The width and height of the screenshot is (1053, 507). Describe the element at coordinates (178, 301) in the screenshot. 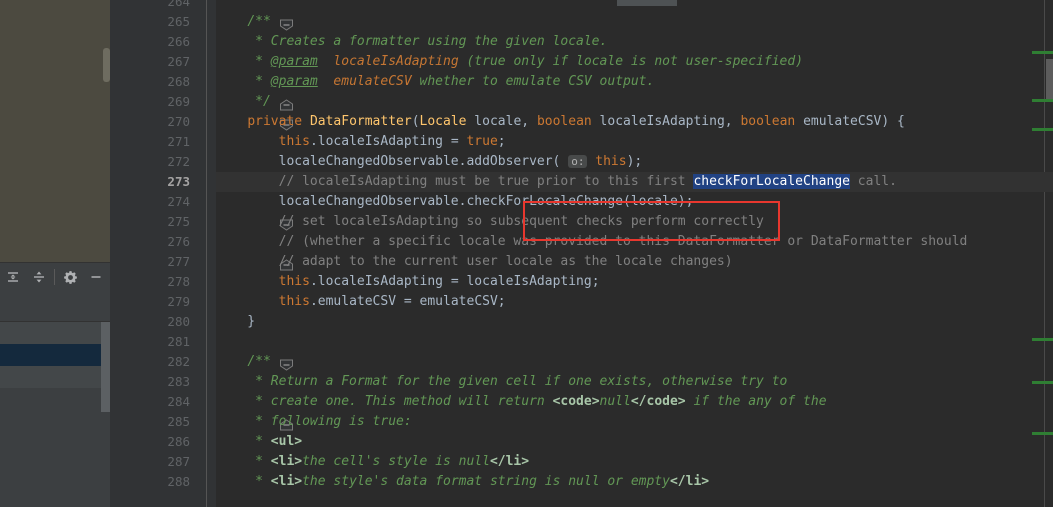

I see `line-number: 279` at that location.